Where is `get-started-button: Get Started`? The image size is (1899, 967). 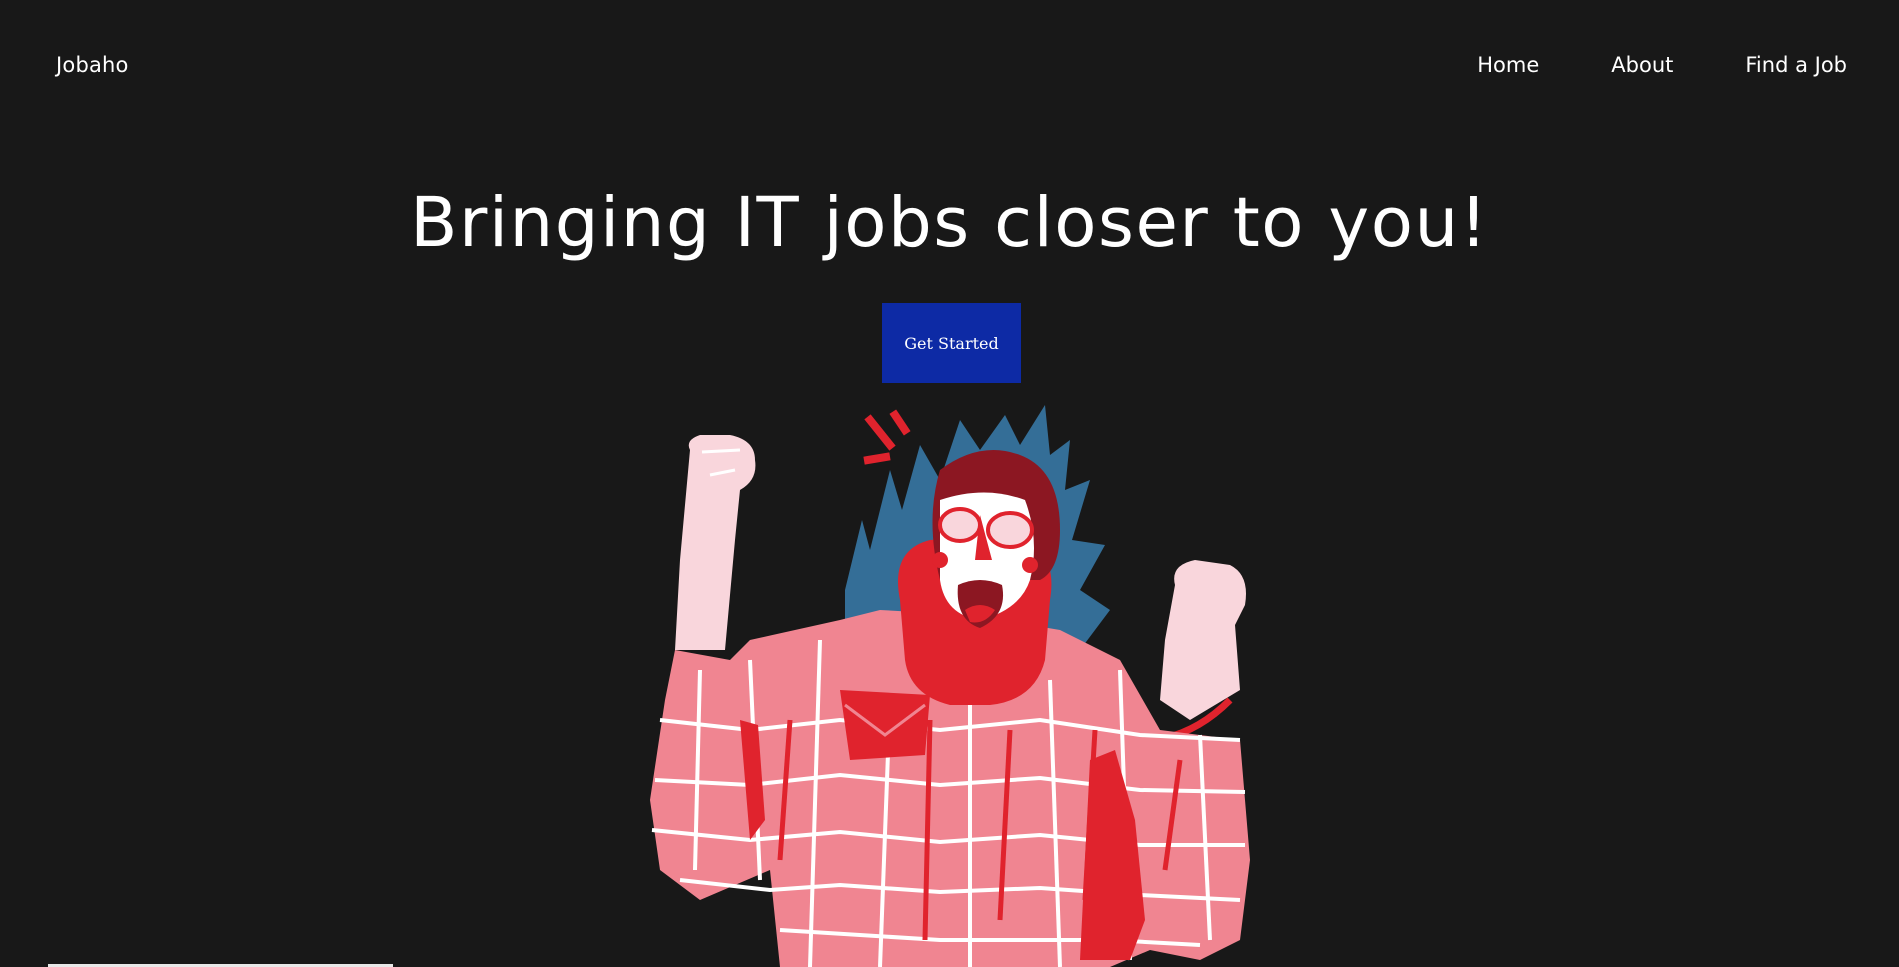 get-started-button: Get Started is located at coordinates (951, 343).